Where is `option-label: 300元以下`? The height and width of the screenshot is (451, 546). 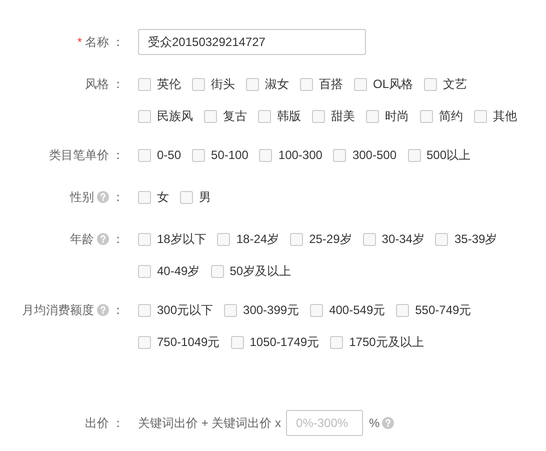 option-label: 300元以下 is located at coordinates (185, 310).